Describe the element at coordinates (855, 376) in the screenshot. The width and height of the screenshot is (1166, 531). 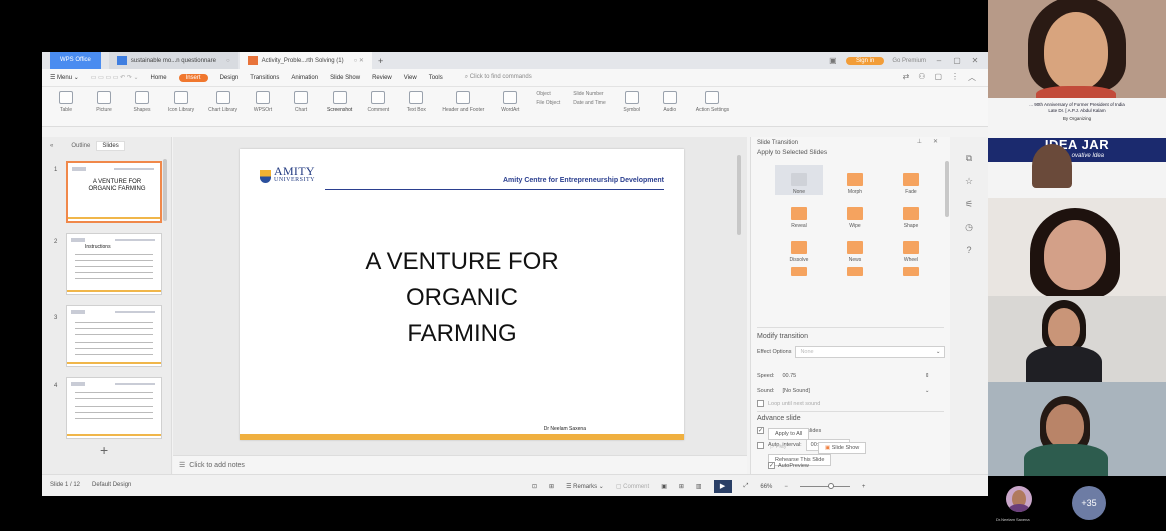
I see `speed-spinner: 00.75 ⇕` at that location.